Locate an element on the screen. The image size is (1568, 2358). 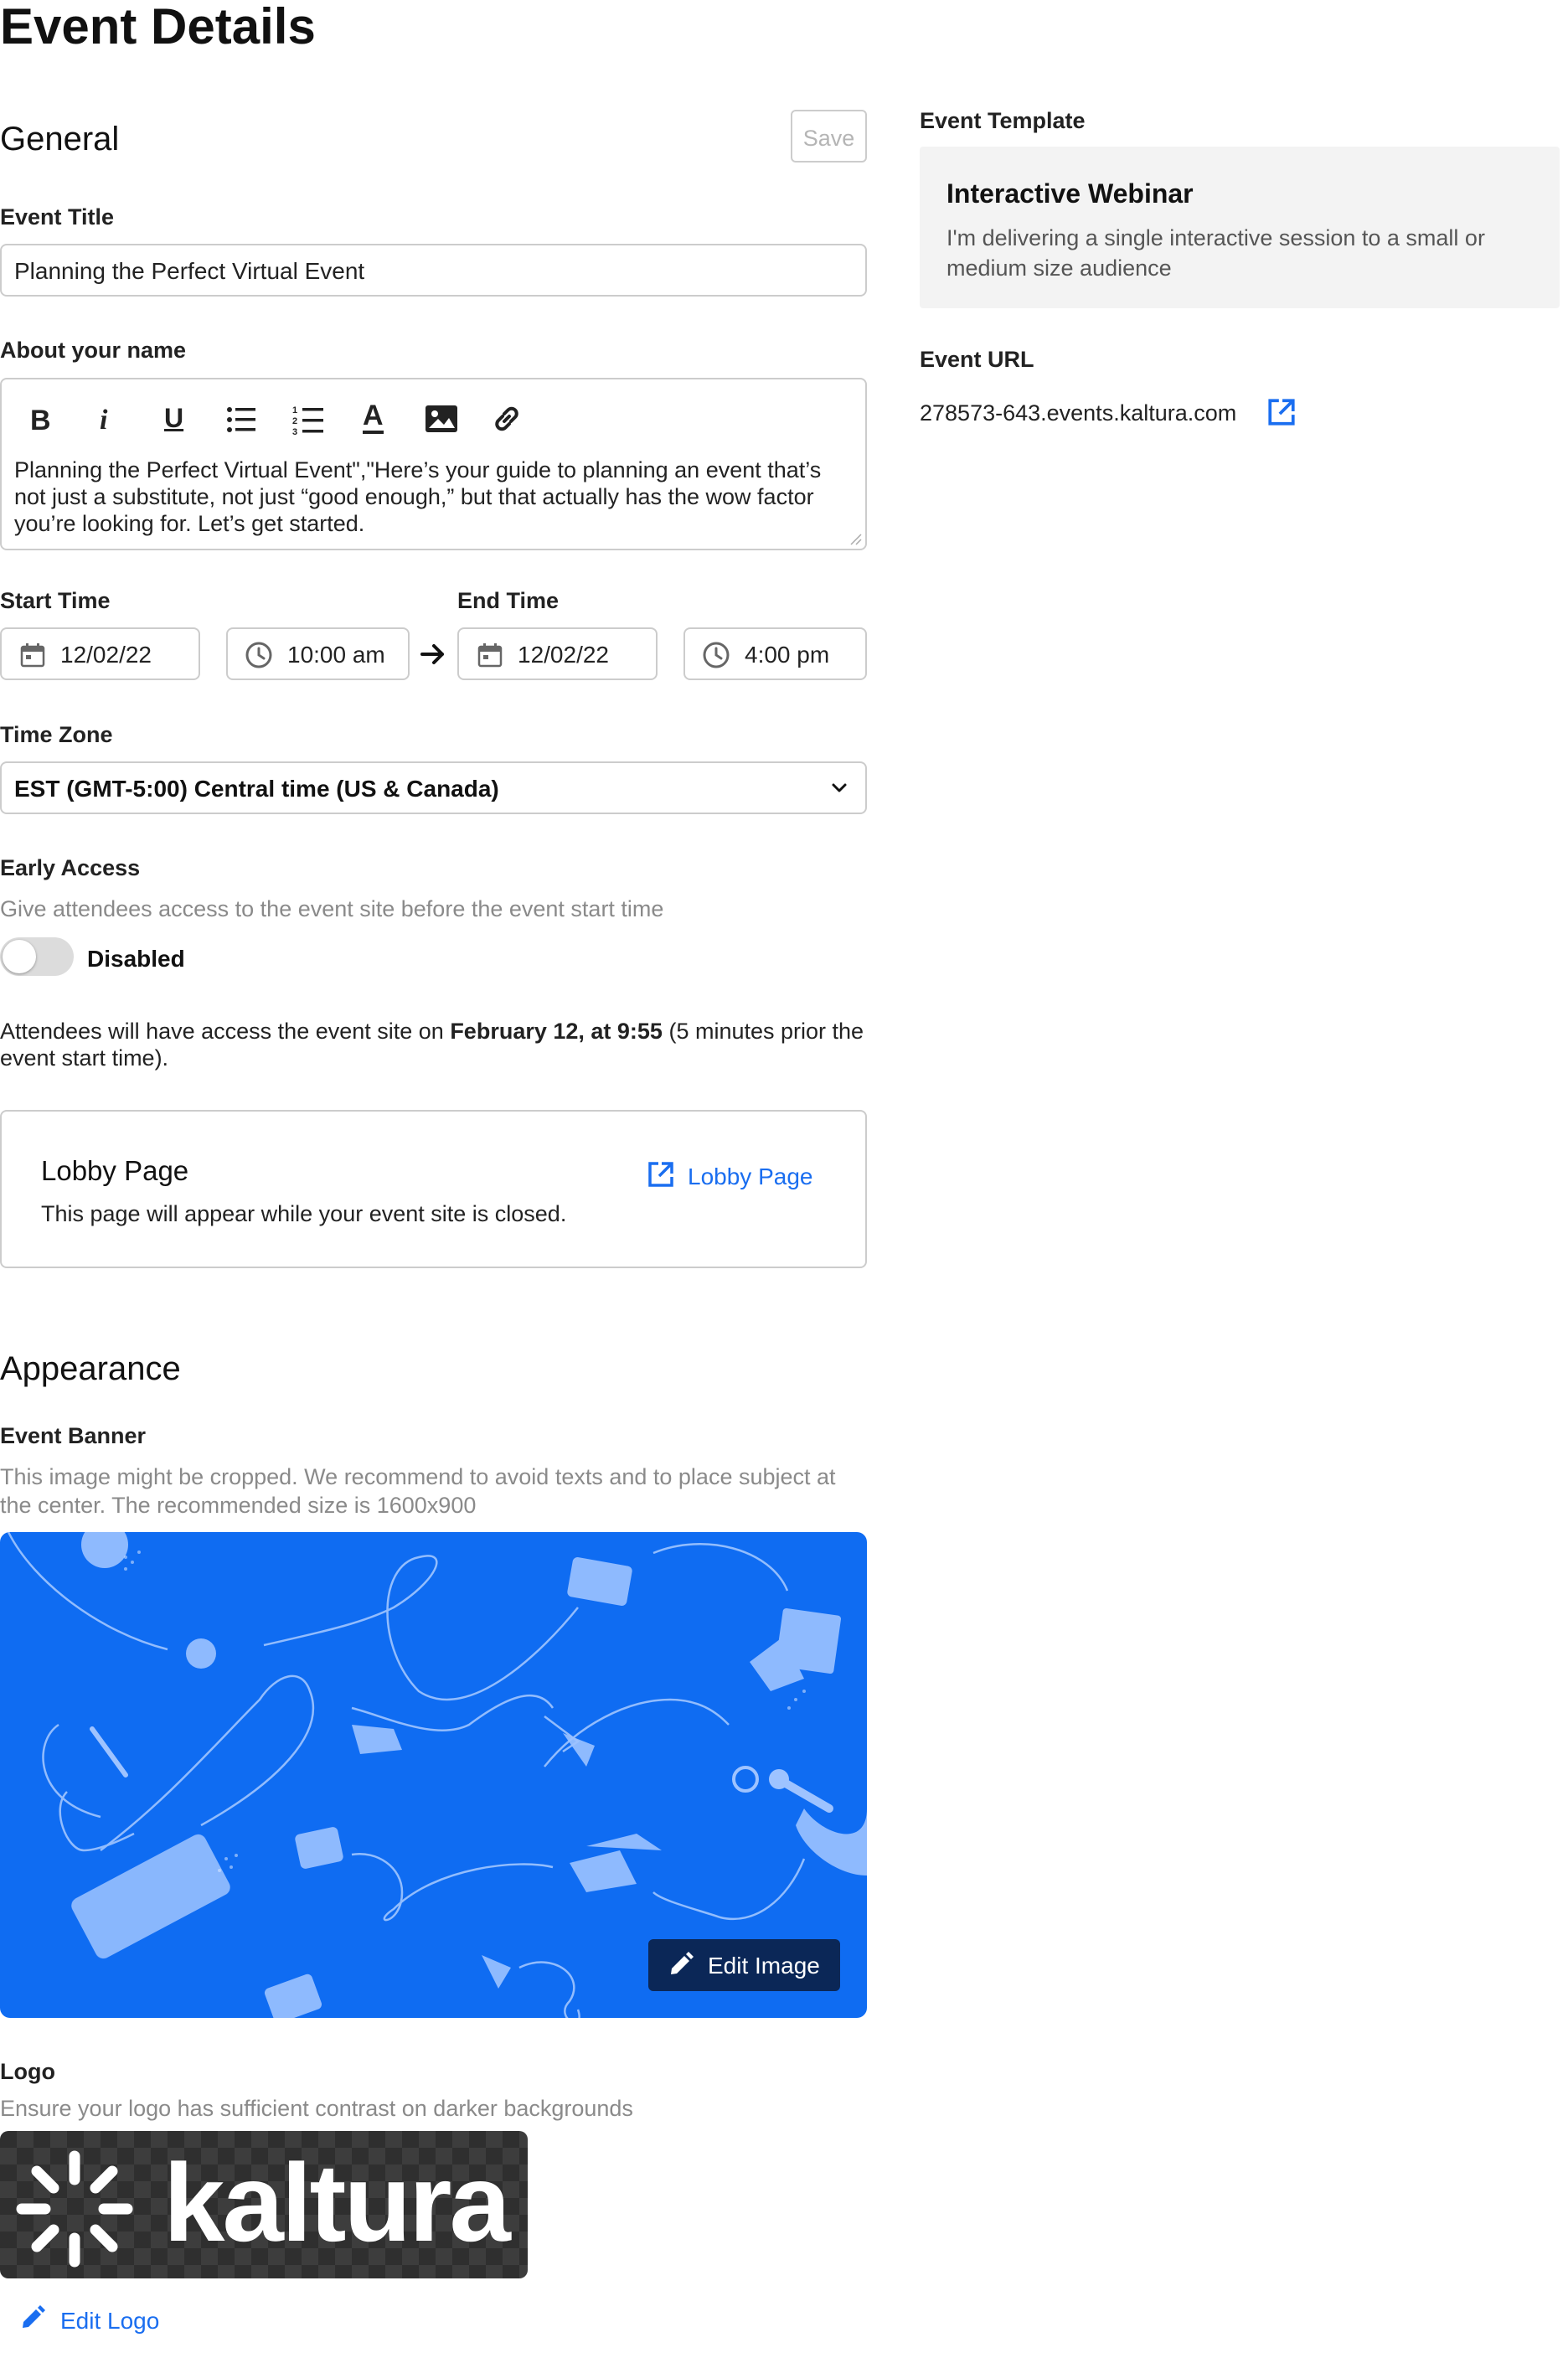
logo-label: Logo is located at coordinates (28, 2071).